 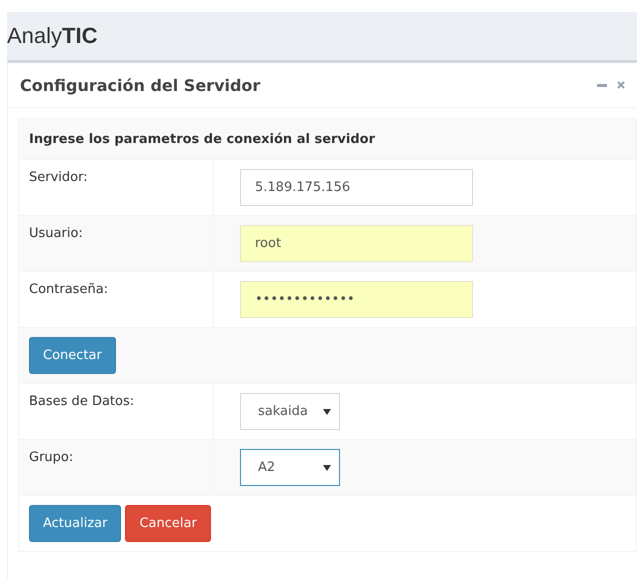 What do you see at coordinates (290, 411) in the screenshot?
I see `select-field: sakaida` at bounding box center [290, 411].